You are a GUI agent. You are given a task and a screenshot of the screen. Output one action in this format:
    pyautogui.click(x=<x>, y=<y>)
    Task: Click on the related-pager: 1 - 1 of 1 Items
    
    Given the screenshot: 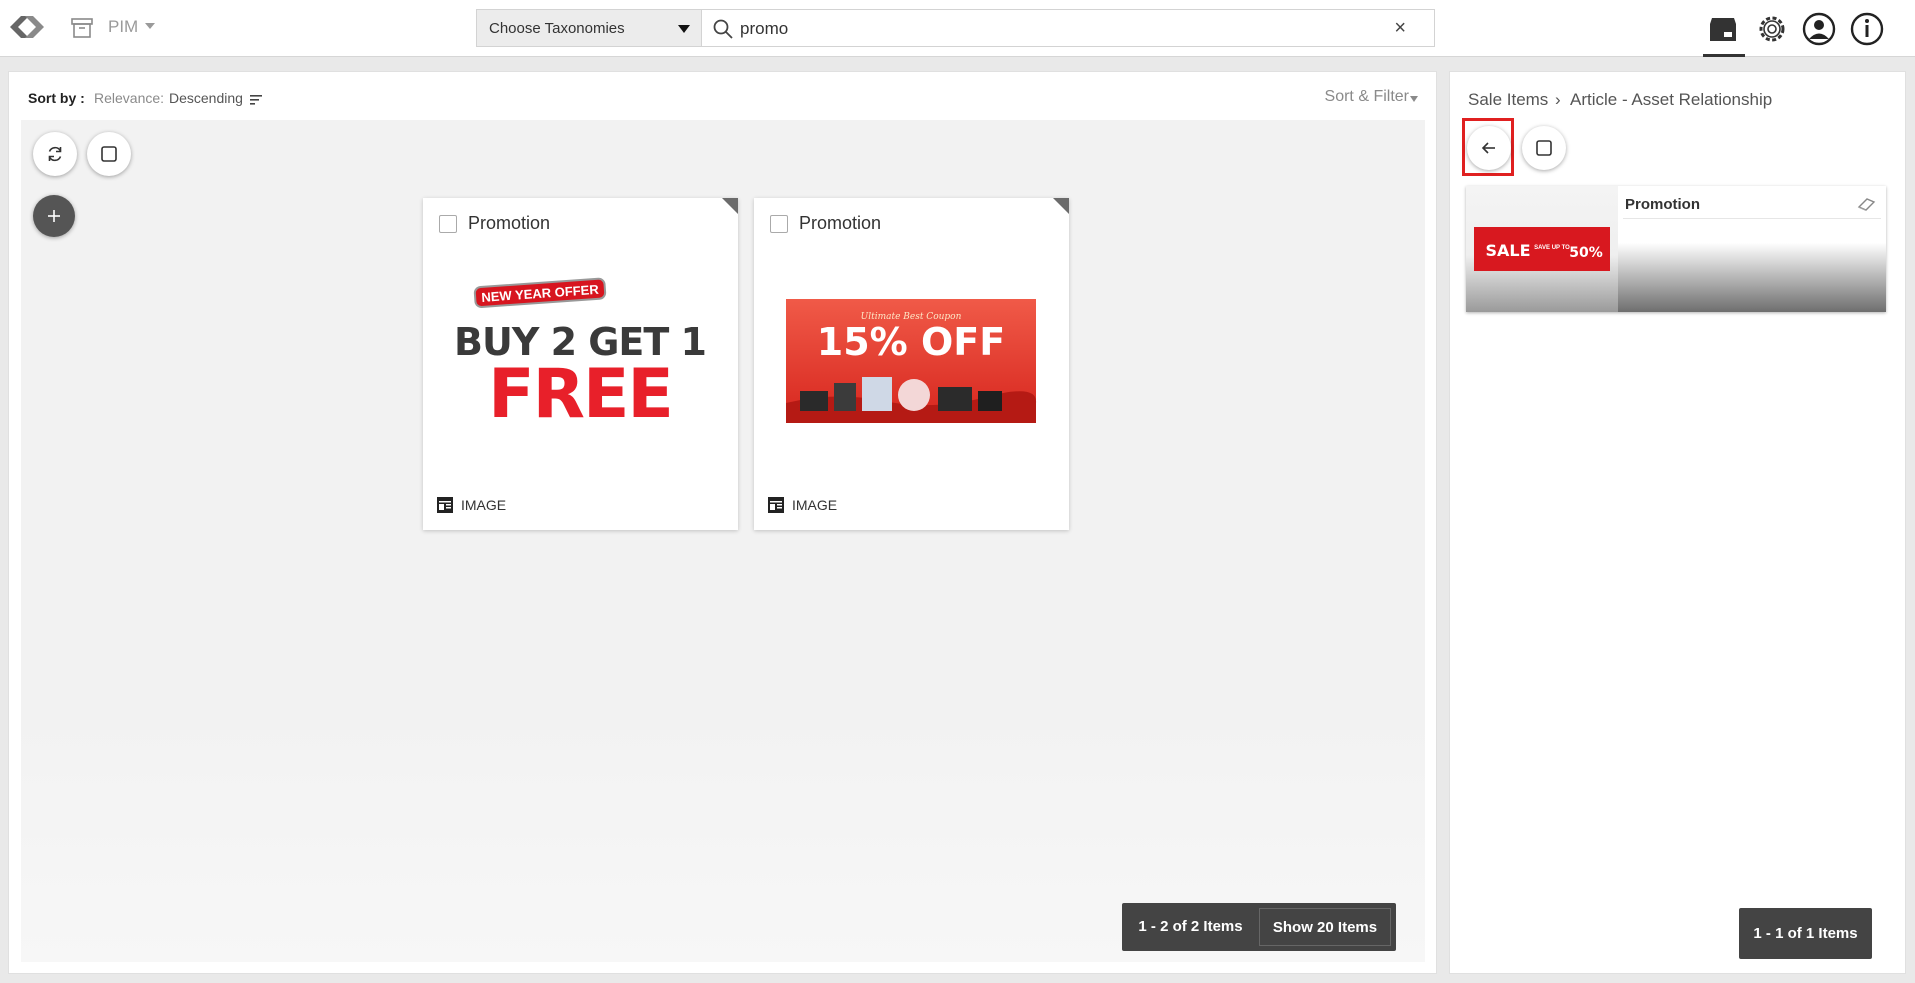 What is the action you would take?
    pyautogui.click(x=1805, y=933)
    